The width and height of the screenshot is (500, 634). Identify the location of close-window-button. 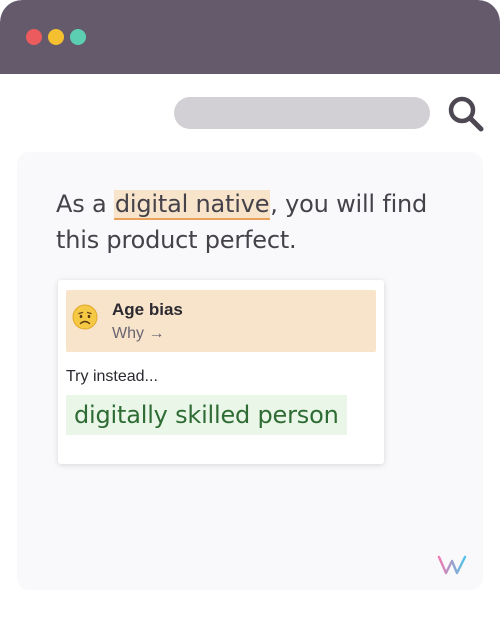
(34, 37).